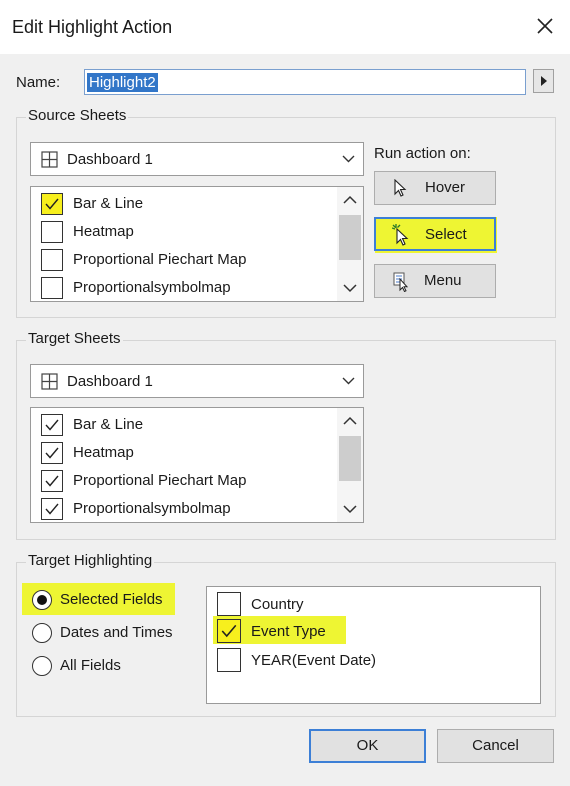 The width and height of the screenshot is (570, 786). I want to click on radio-selected-fields: Selected Fields, so click(110, 600).